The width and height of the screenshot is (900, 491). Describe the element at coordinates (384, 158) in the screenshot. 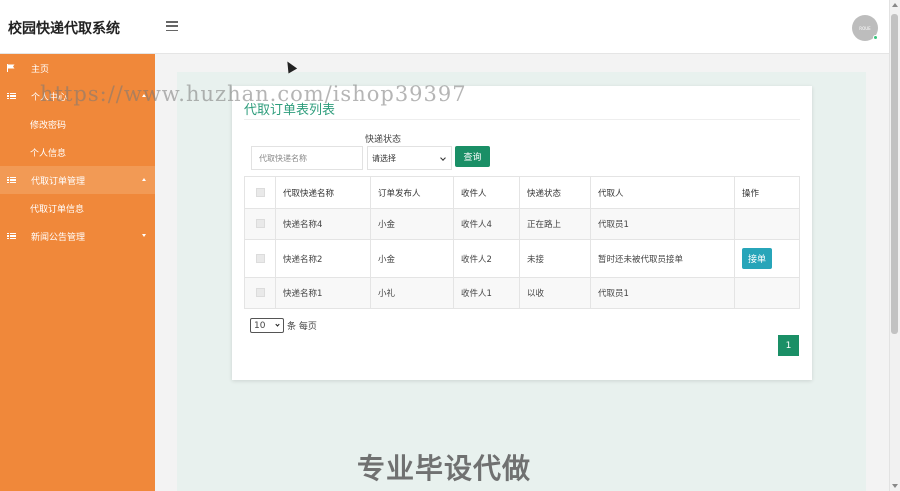

I see `status-select-value: 请选择` at that location.